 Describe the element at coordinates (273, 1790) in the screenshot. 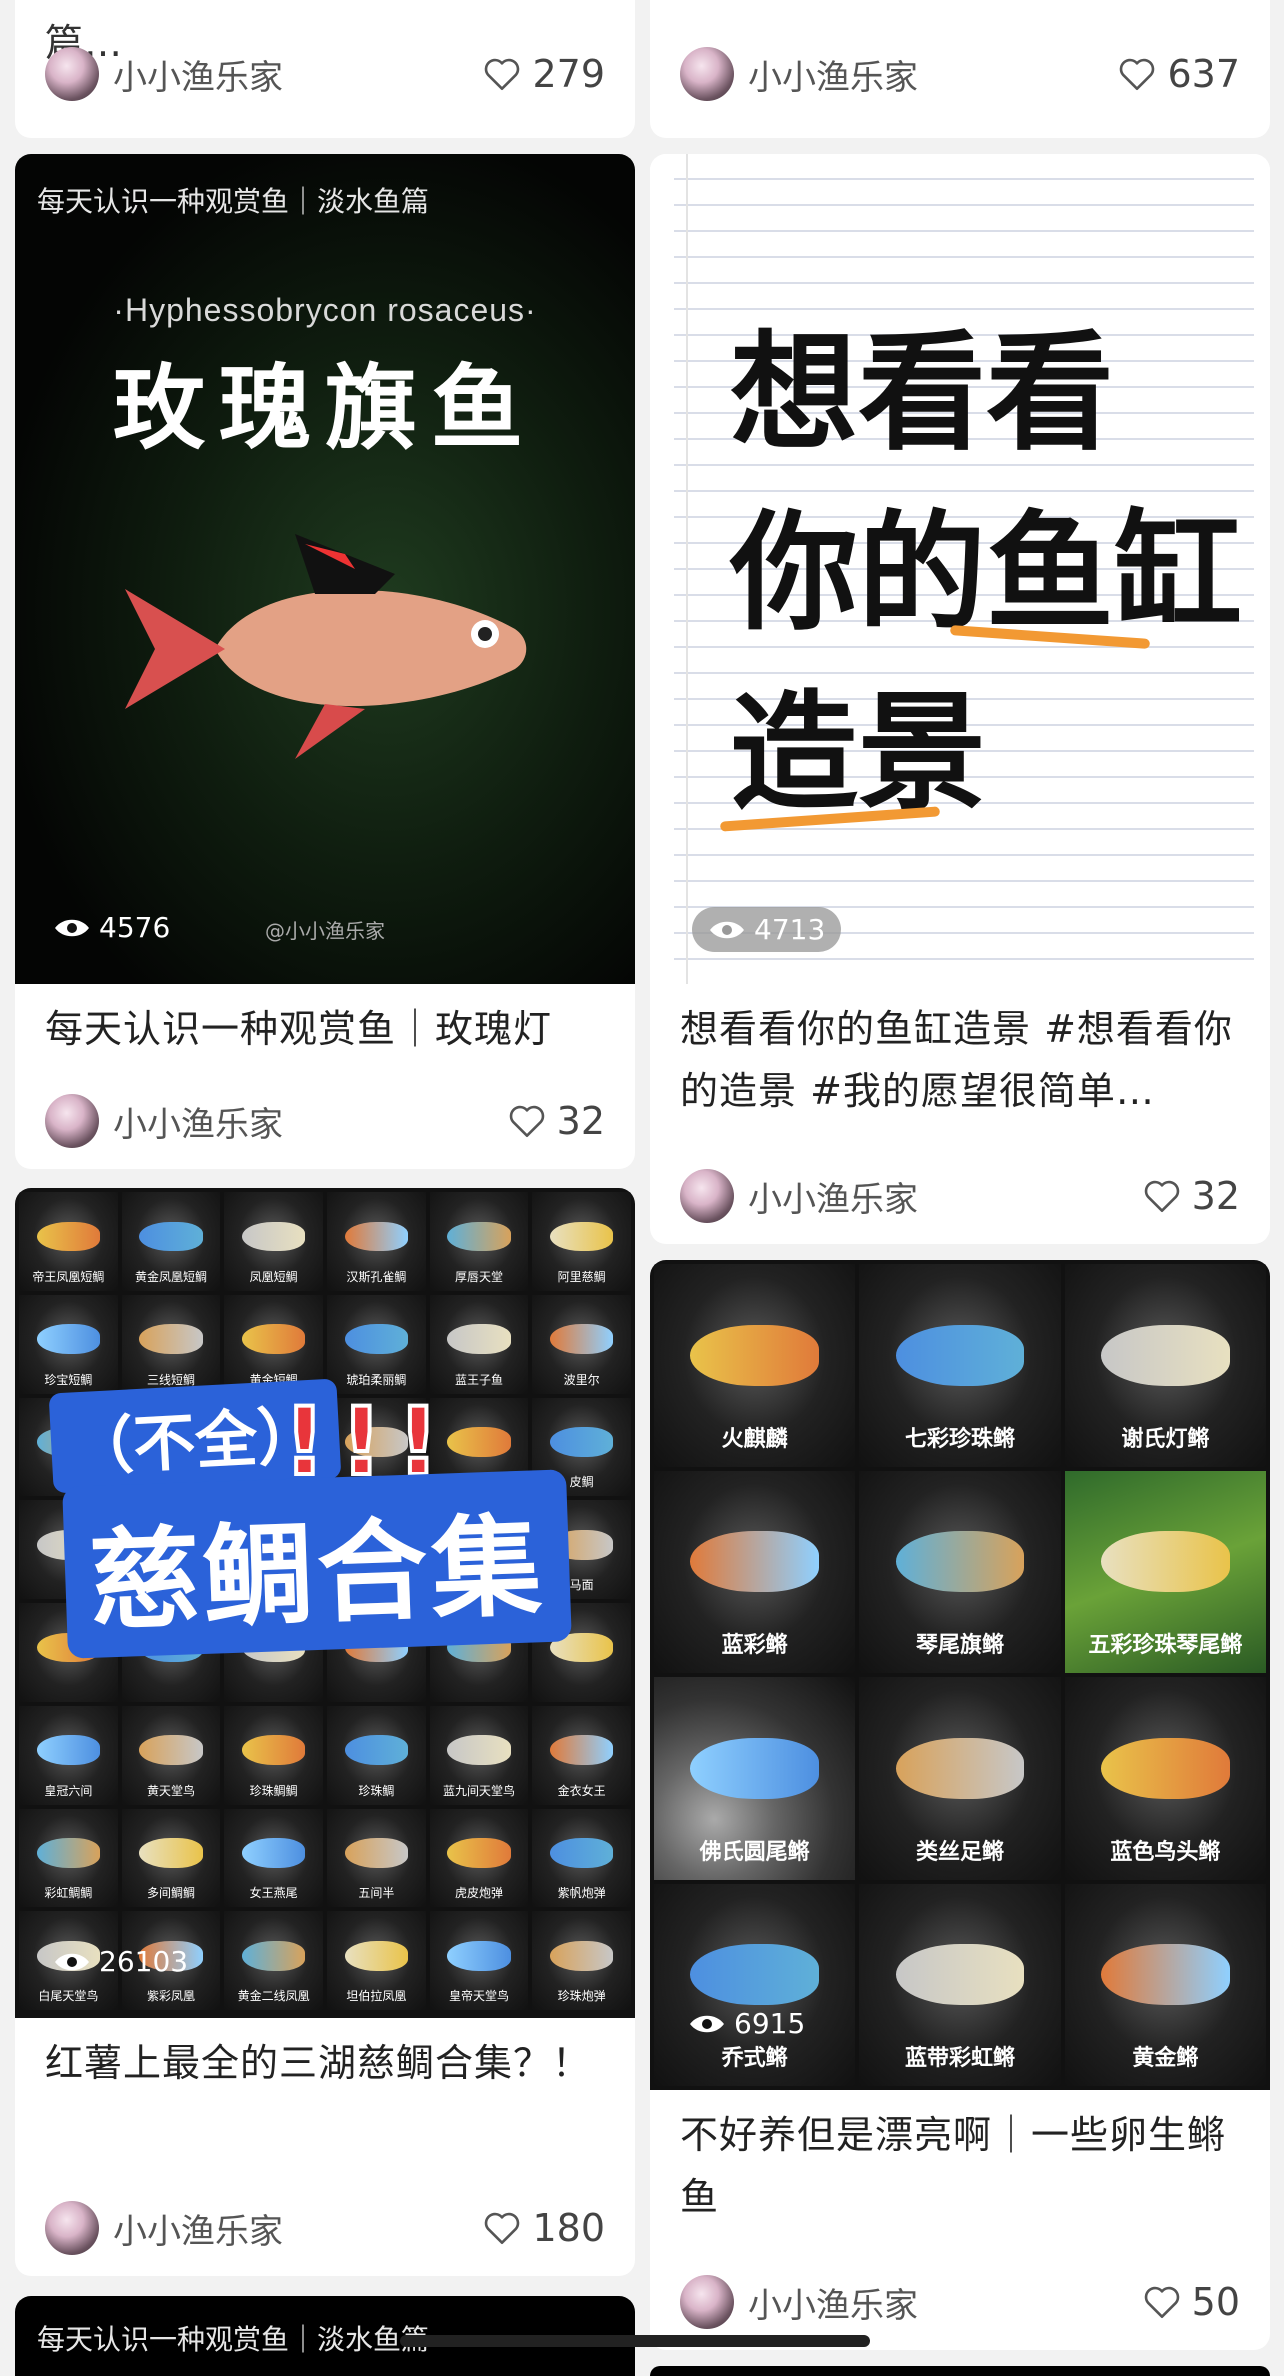

I see `collage-cell-label: 珍珠鲷鲷` at that location.